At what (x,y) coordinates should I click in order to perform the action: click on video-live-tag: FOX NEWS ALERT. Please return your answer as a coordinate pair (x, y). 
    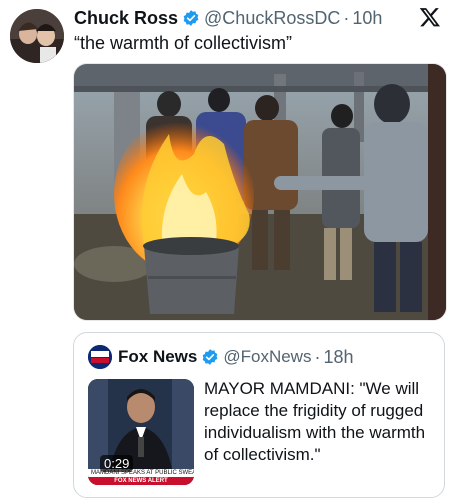
    Looking at the image, I should click on (141, 481).